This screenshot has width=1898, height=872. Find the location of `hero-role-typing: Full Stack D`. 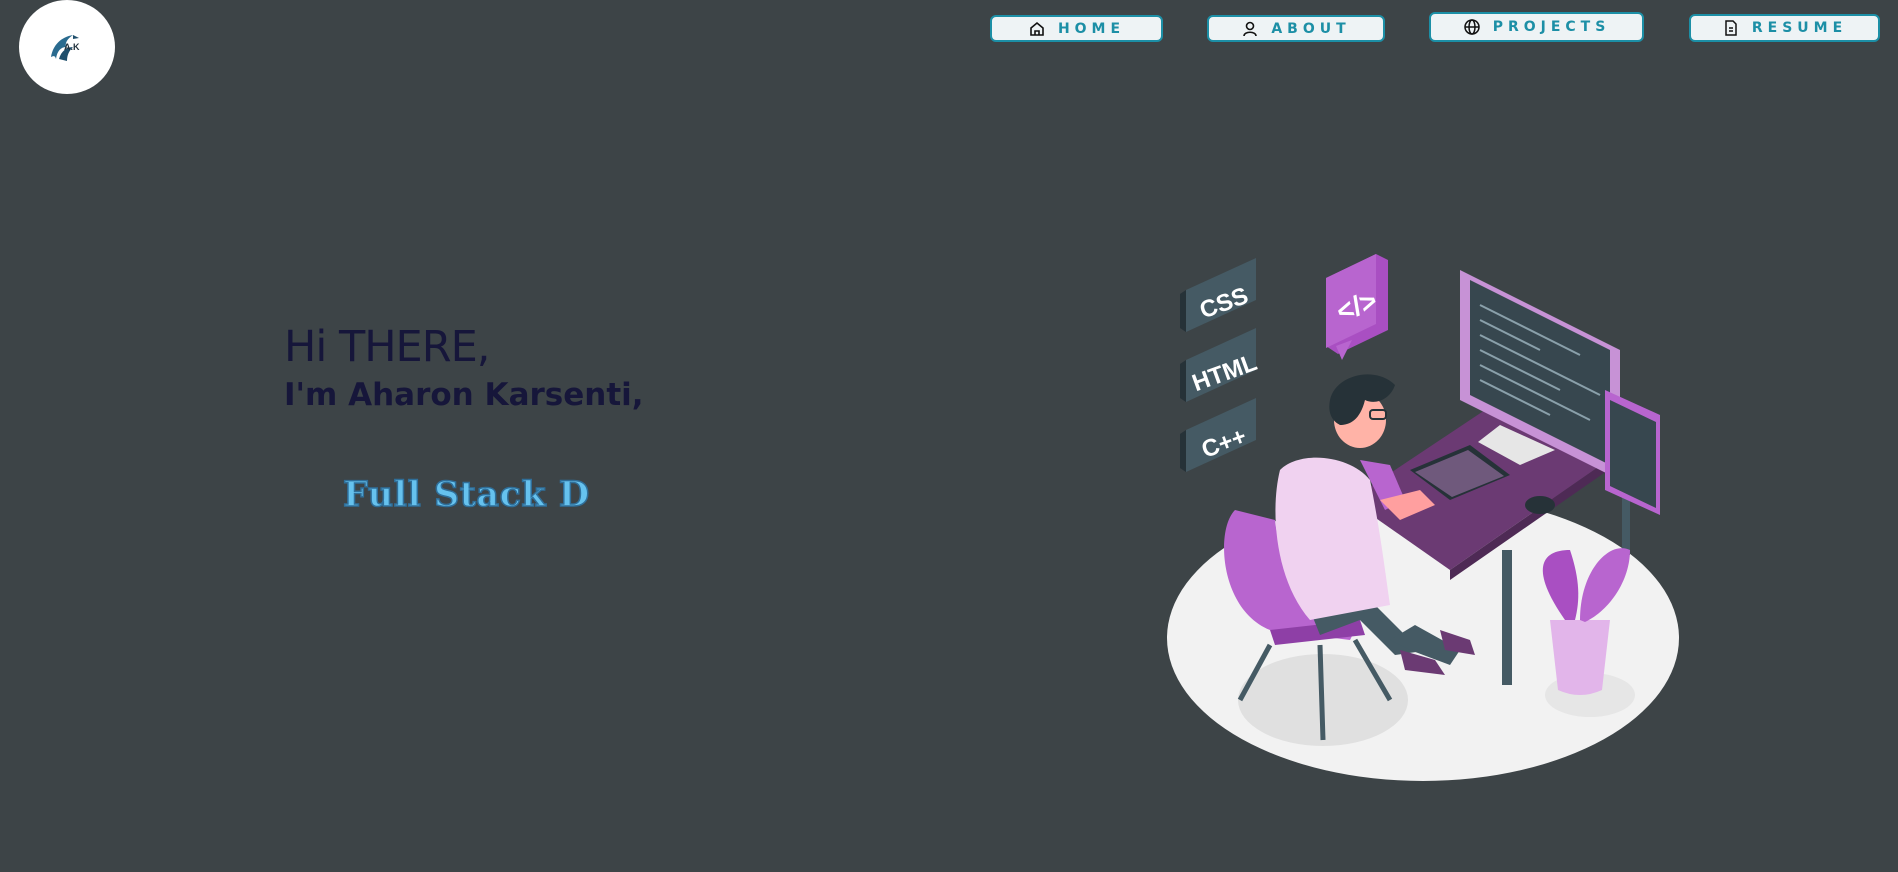

hero-role-typing: Full Stack D is located at coordinates (466, 494).